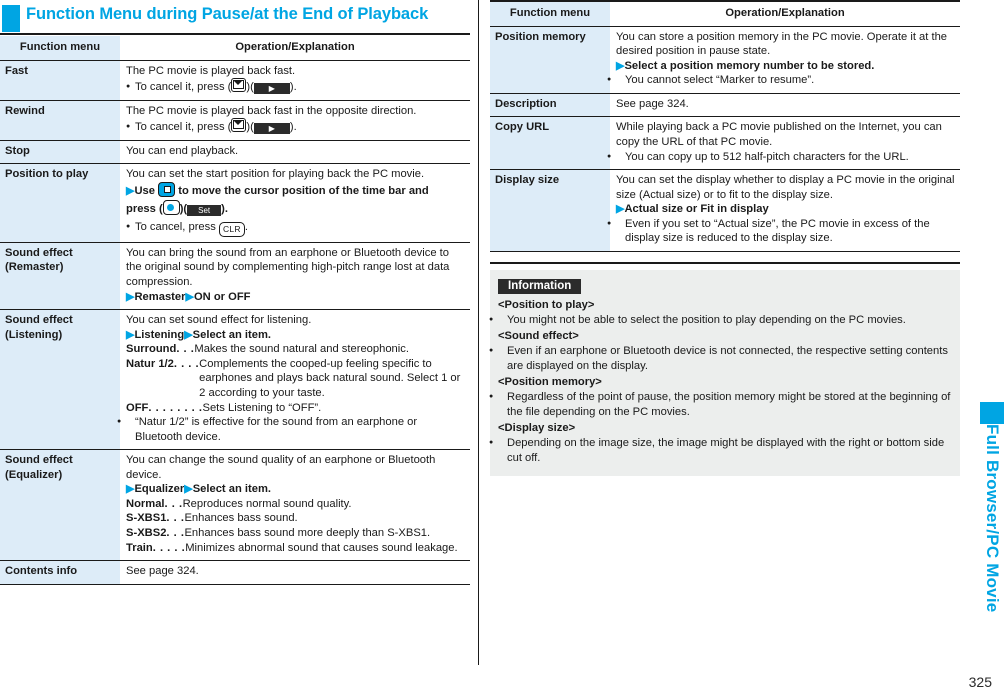  What do you see at coordinates (546, 305) in the screenshot?
I see `information-subheading: <Position to play>` at bounding box center [546, 305].